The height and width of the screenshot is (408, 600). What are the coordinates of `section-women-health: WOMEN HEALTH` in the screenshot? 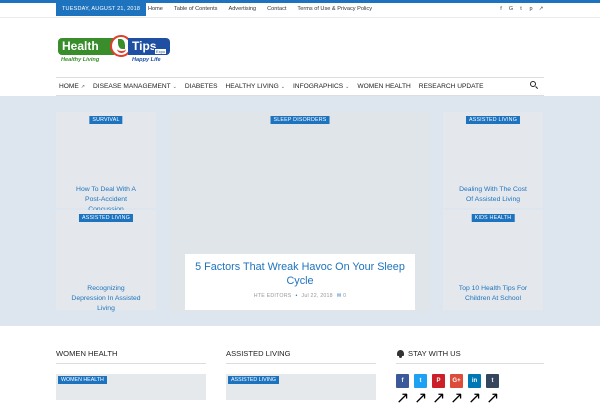 It's located at (131, 354).